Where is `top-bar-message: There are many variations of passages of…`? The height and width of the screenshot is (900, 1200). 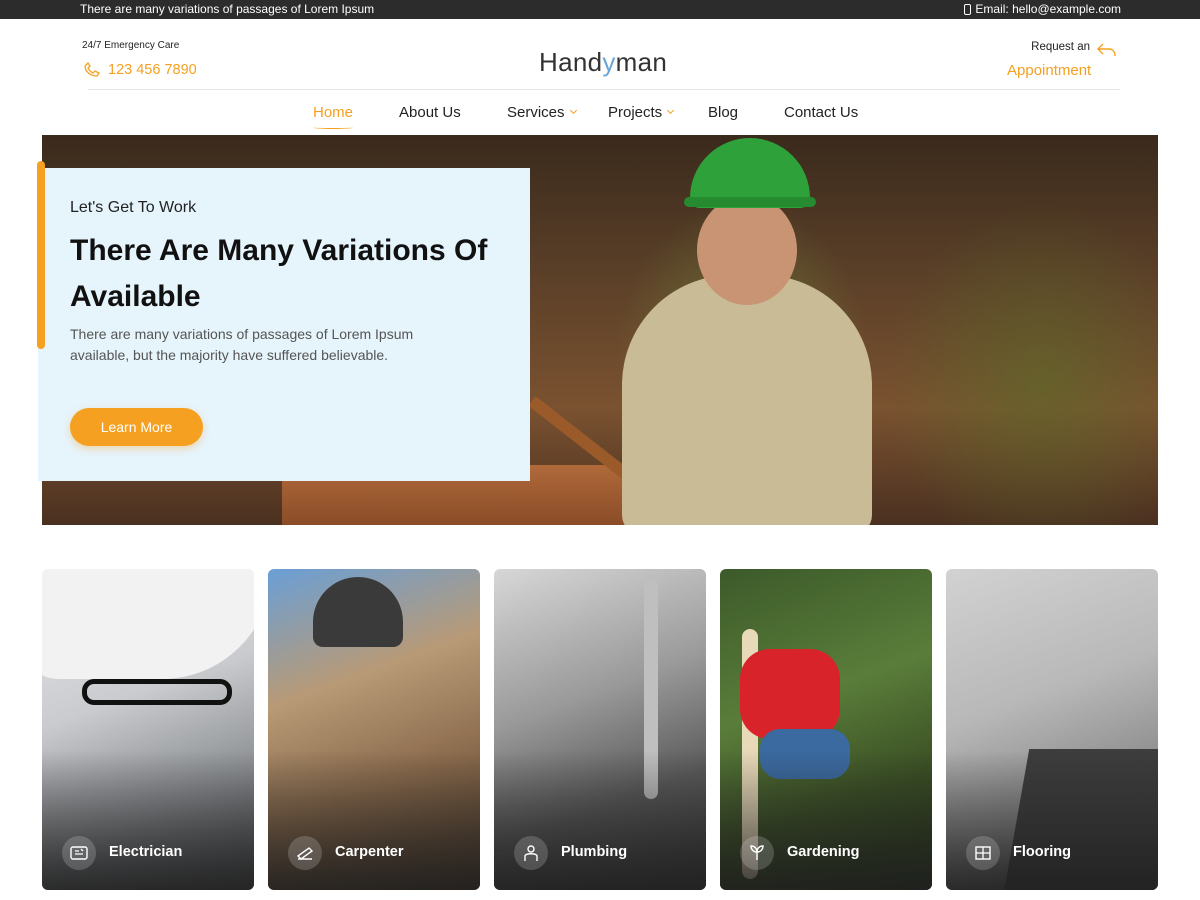
top-bar-message: There are many variations of passages of… is located at coordinates (227, 9).